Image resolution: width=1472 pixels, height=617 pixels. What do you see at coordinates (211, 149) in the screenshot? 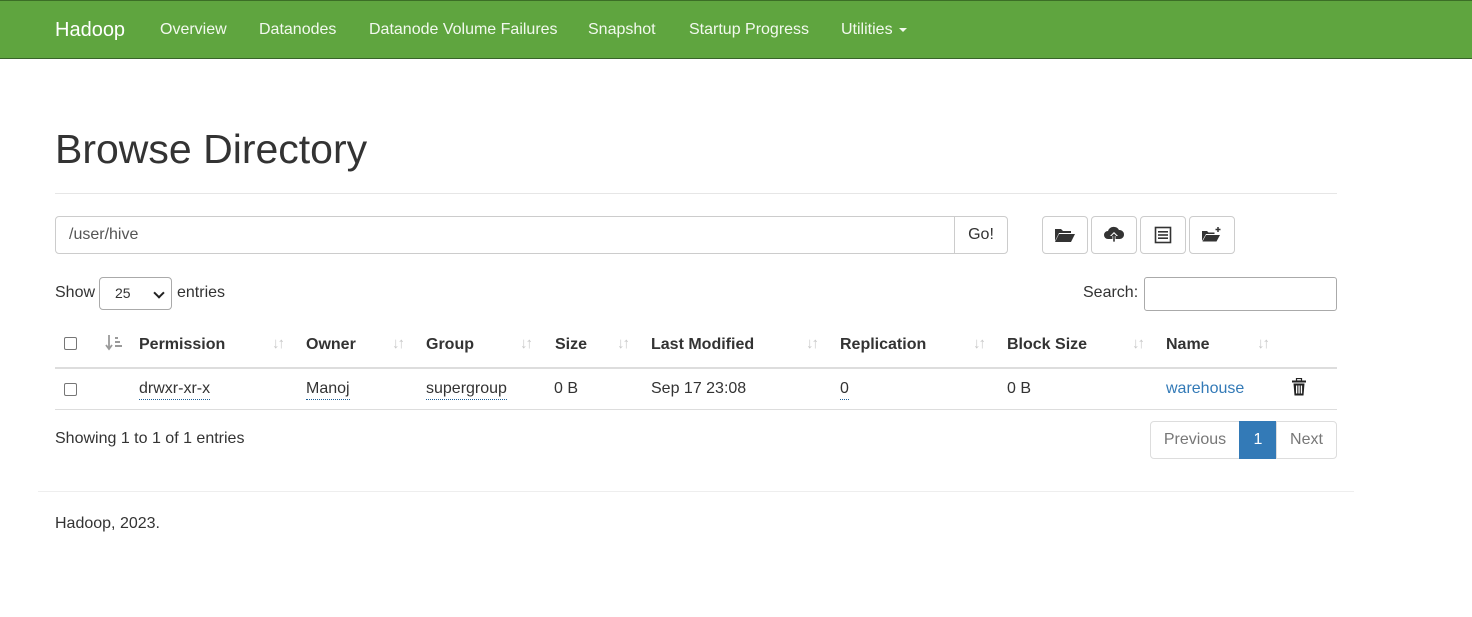
I see `page-title: Browse Directory` at bounding box center [211, 149].